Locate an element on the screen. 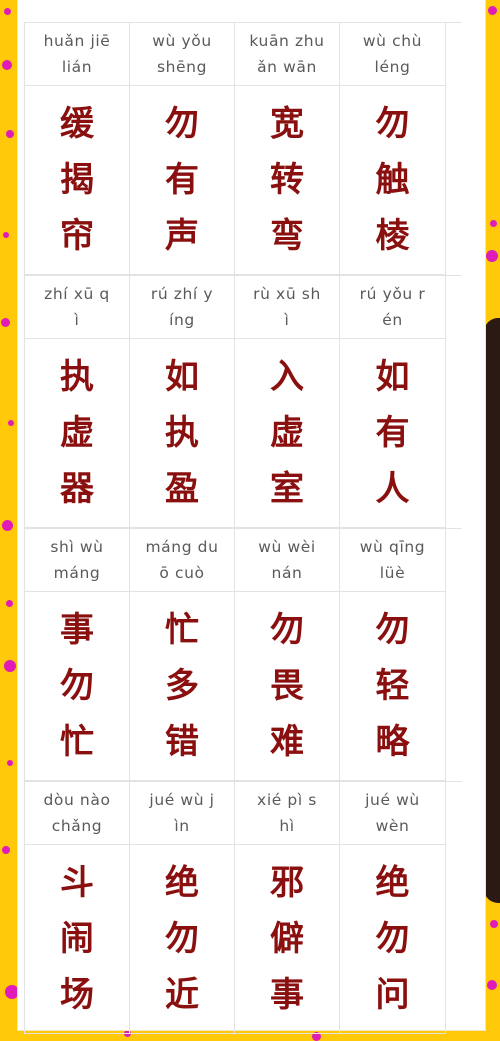 The width and height of the screenshot is (500, 1041). hanzi-character: 人 is located at coordinates (392, 489).